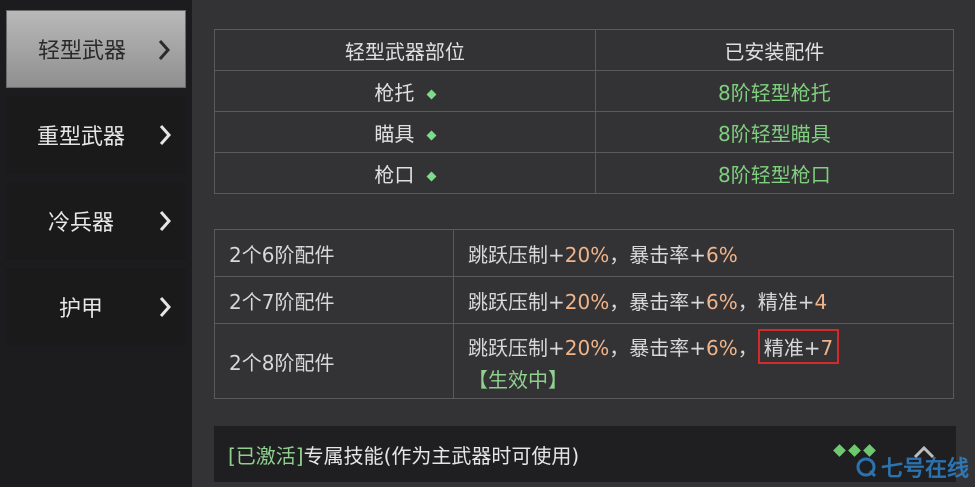 This screenshot has width=975, height=487. I want to click on active-status: 【生效中】, so click(518, 380).